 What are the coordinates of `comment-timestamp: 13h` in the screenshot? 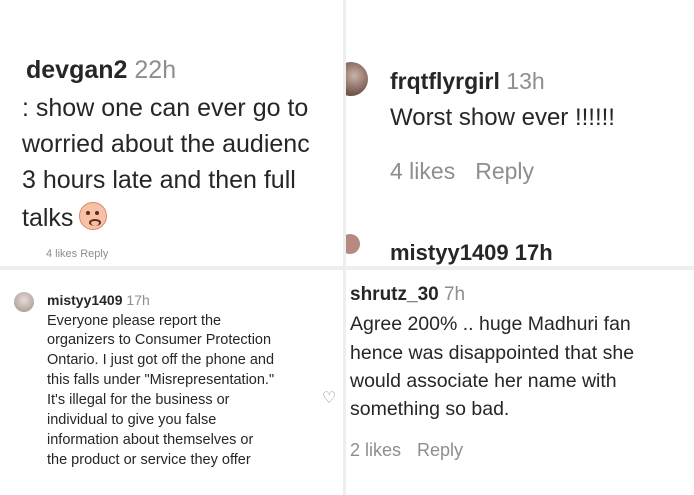 It's located at (525, 81).